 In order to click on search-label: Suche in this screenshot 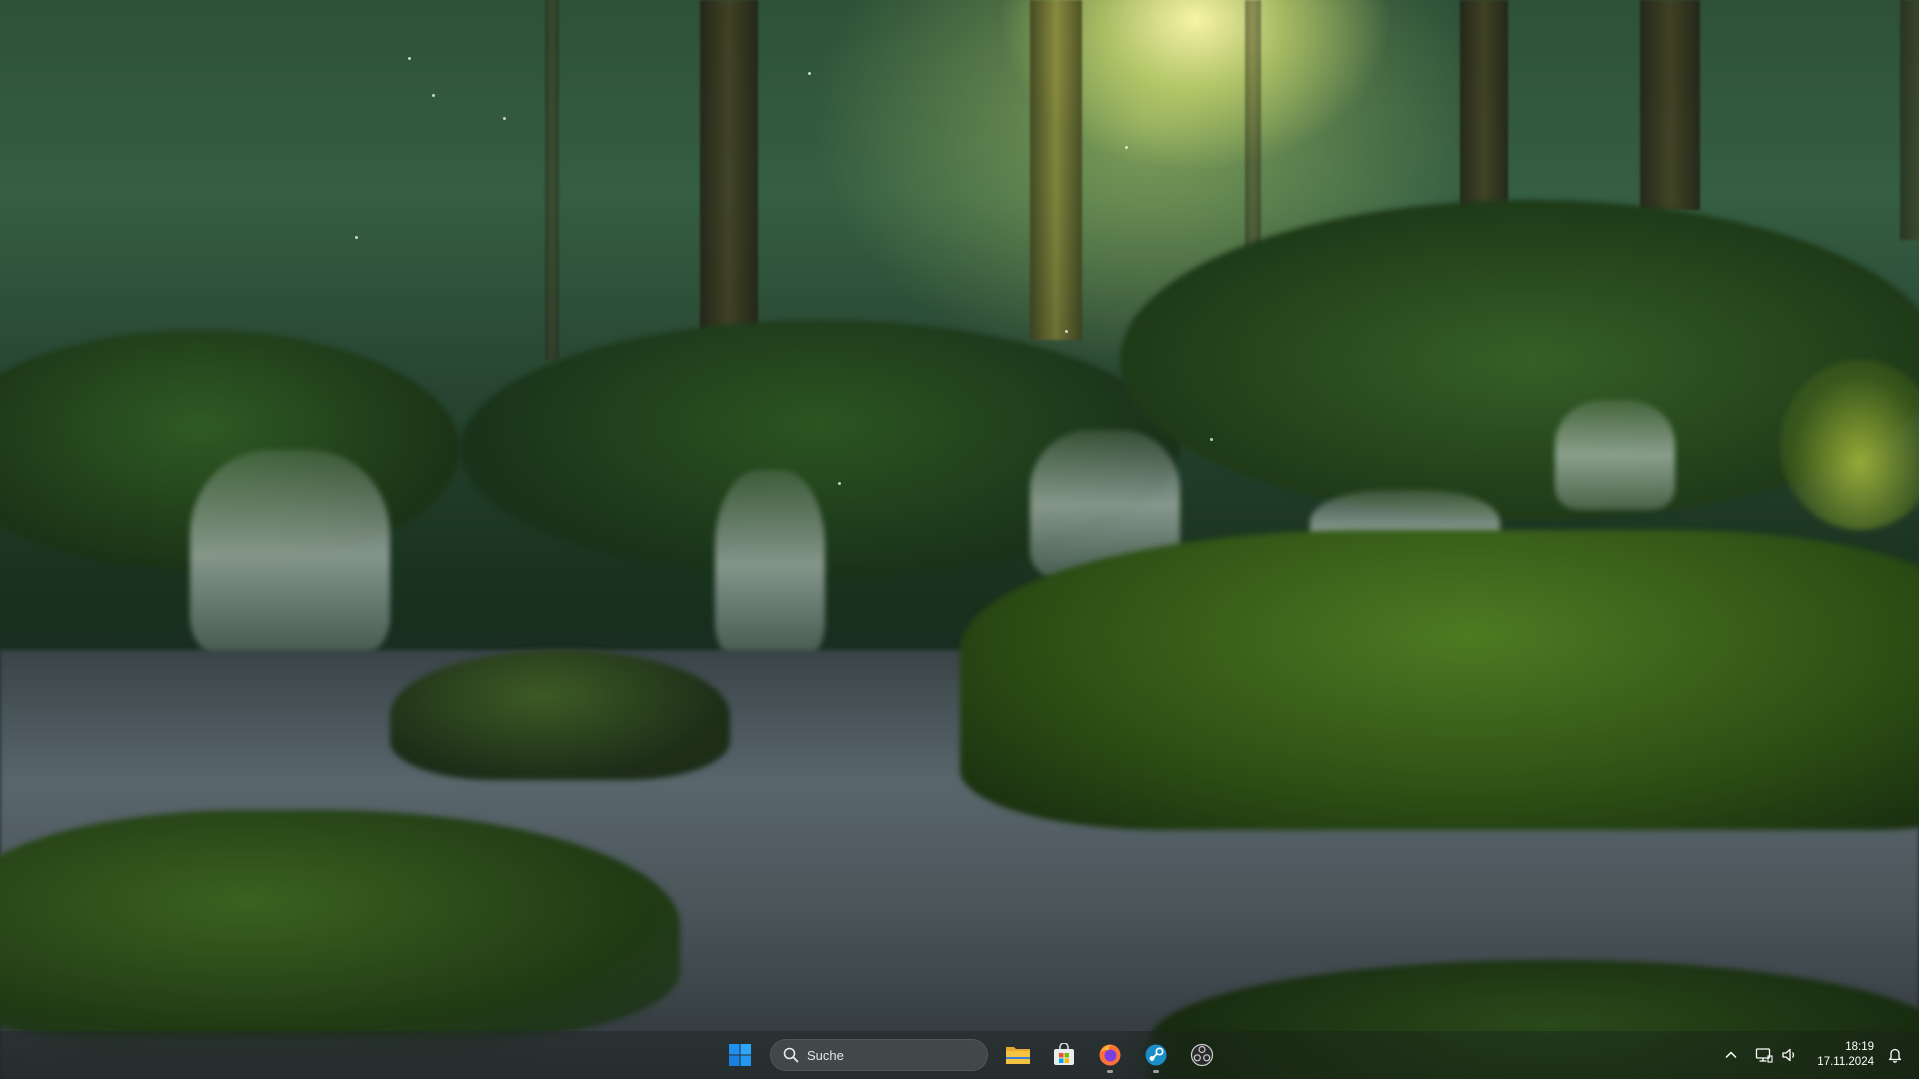, I will do `click(825, 1055)`.